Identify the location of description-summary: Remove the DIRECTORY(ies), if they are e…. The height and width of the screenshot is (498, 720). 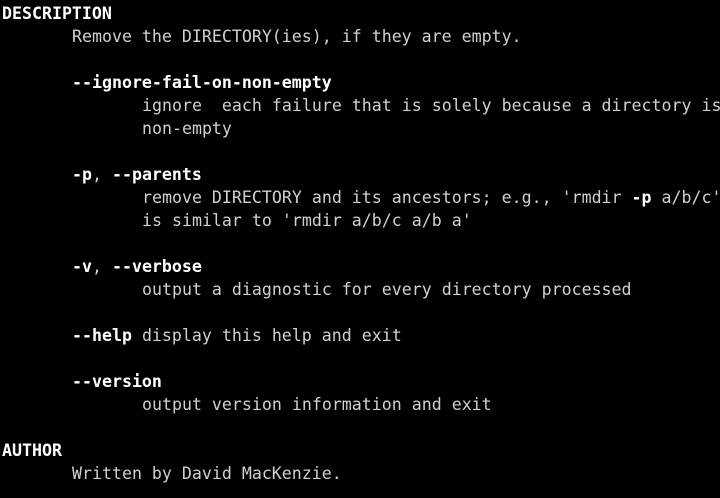
(297, 36).